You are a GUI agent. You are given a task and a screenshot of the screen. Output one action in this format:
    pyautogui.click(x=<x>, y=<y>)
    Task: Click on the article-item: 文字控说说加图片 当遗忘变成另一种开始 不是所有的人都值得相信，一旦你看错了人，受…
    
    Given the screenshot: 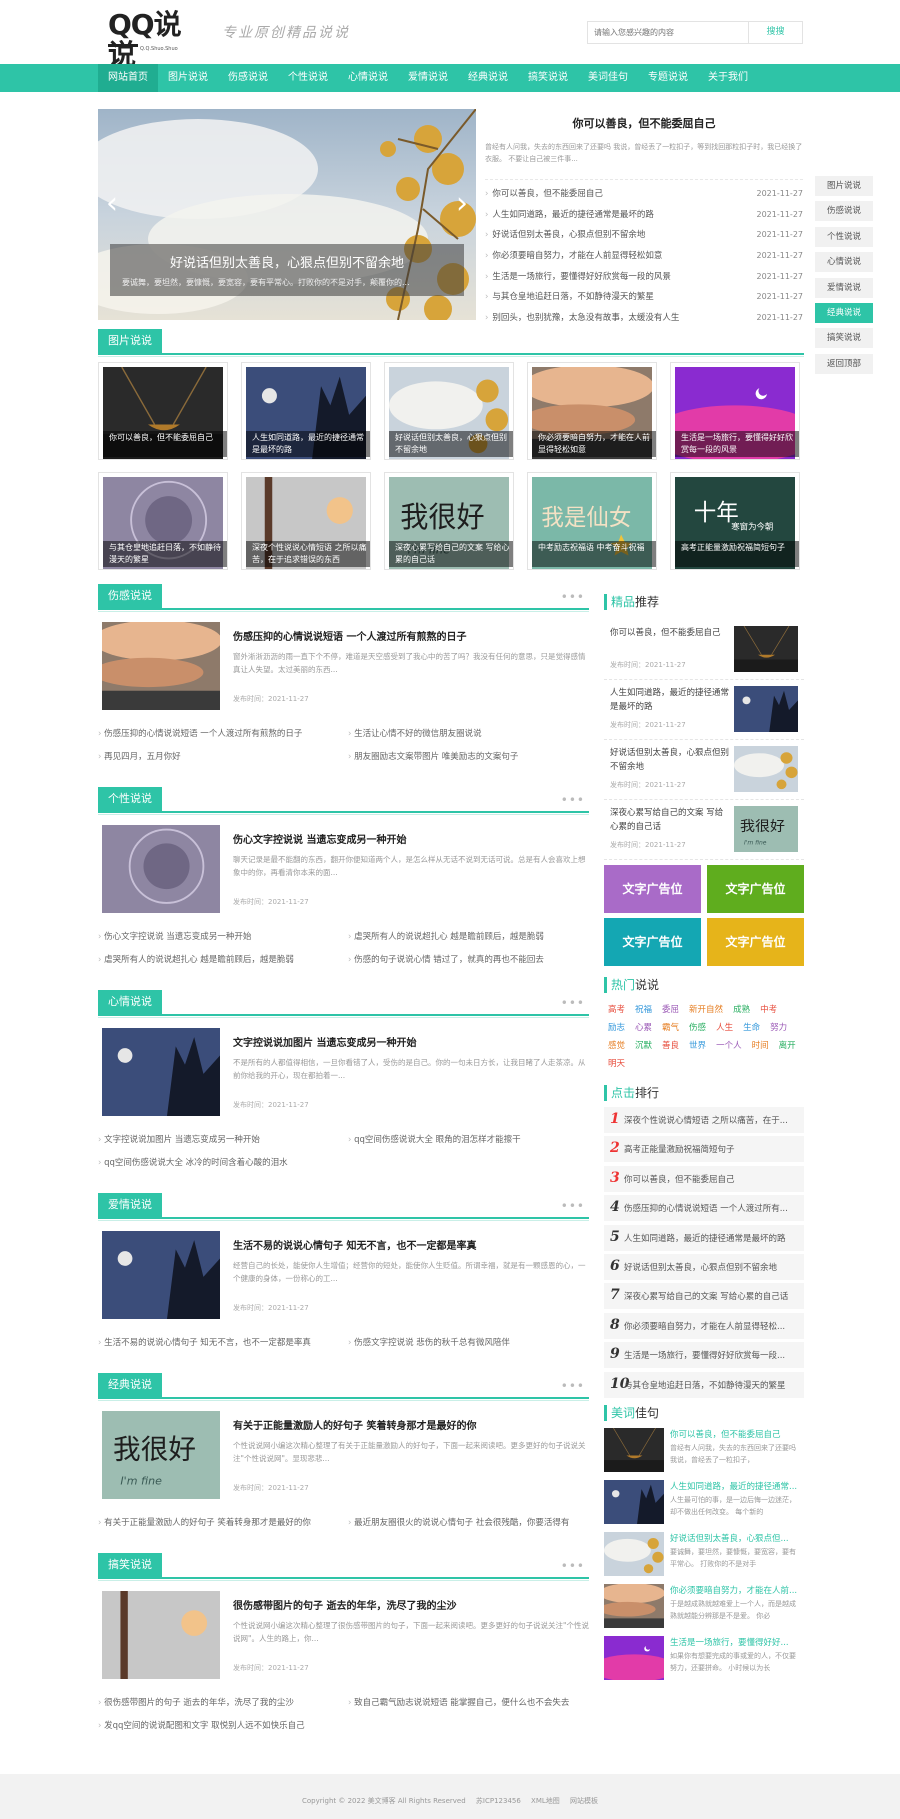 What is the action you would take?
    pyautogui.click(x=343, y=1071)
    